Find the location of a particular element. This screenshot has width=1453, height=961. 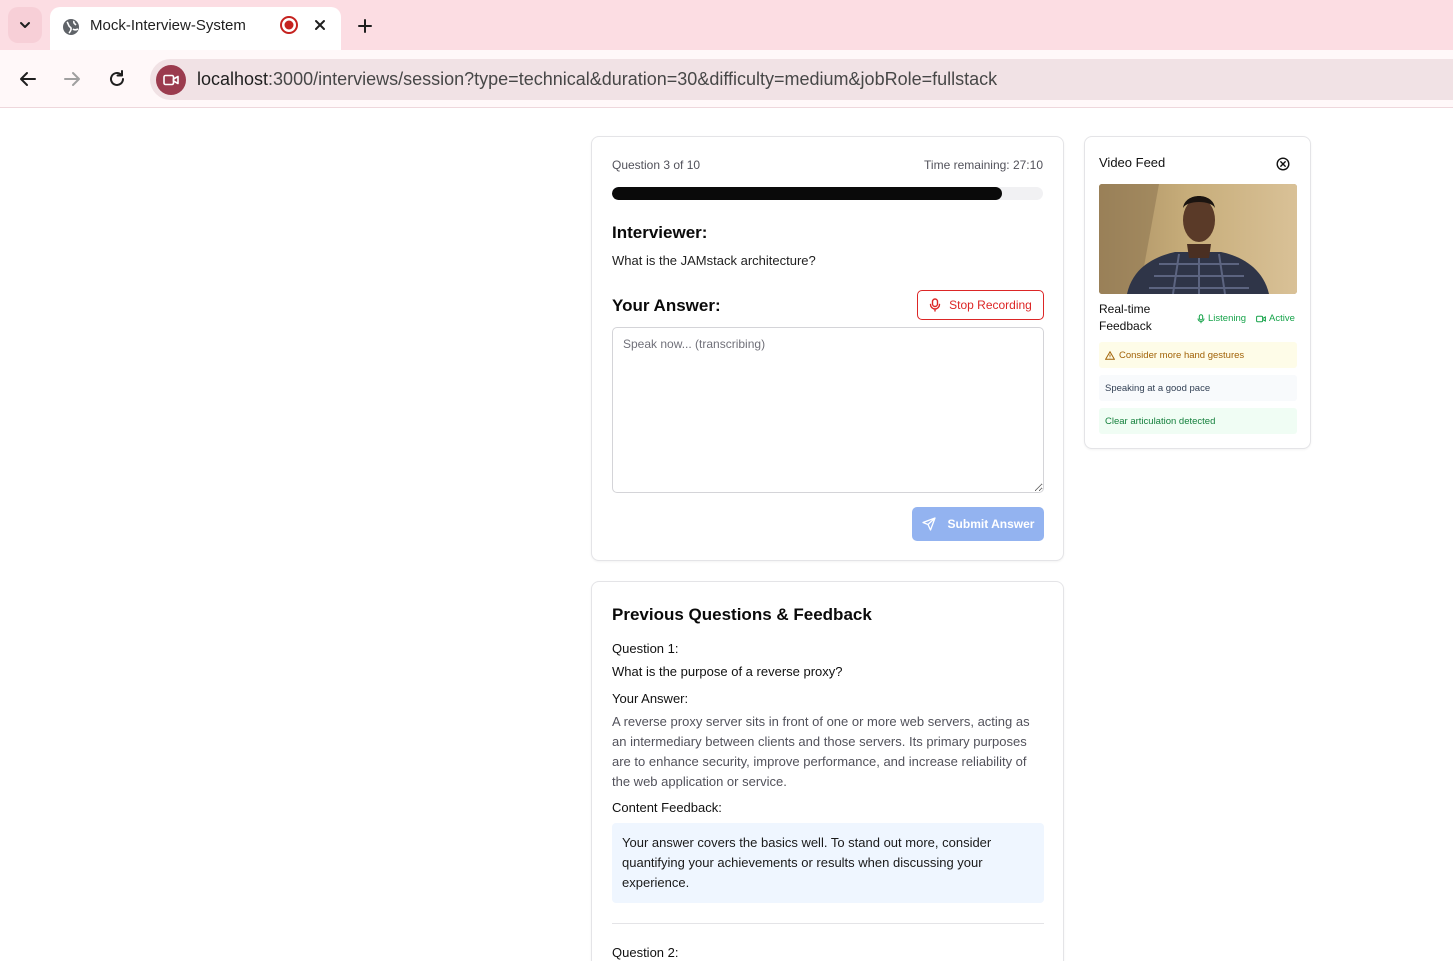

arrow-left-icon is located at coordinates (28, 79).